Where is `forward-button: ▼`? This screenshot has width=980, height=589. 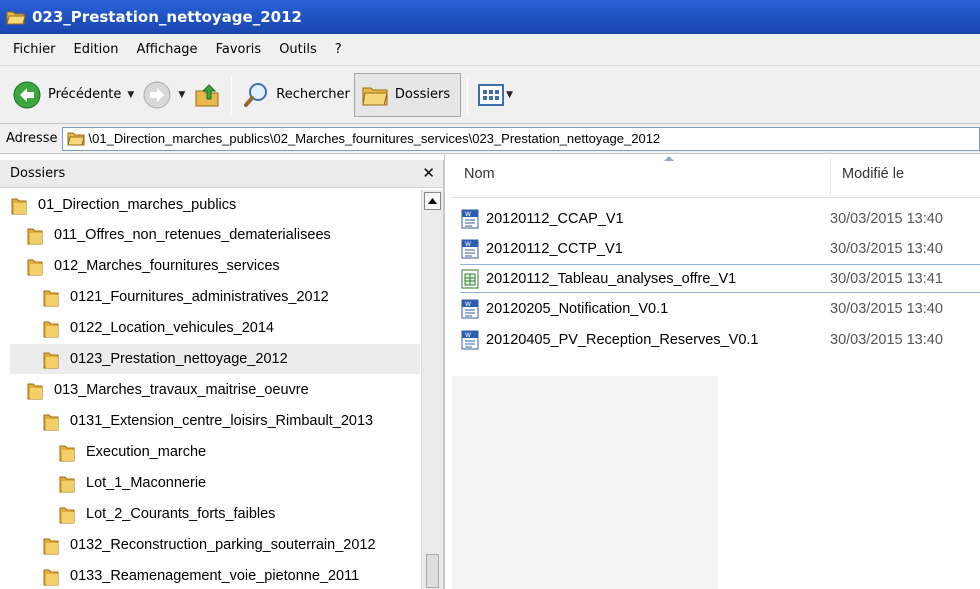
forward-button: ▼ is located at coordinates (163, 95).